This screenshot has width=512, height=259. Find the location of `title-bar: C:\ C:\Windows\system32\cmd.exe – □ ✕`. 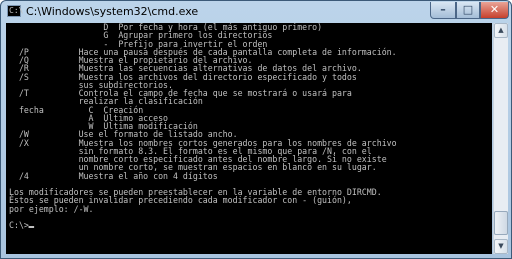

title-bar: C:\ C:\Windows\system32\cmd.exe – □ ✕ is located at coordinates (256, 12).